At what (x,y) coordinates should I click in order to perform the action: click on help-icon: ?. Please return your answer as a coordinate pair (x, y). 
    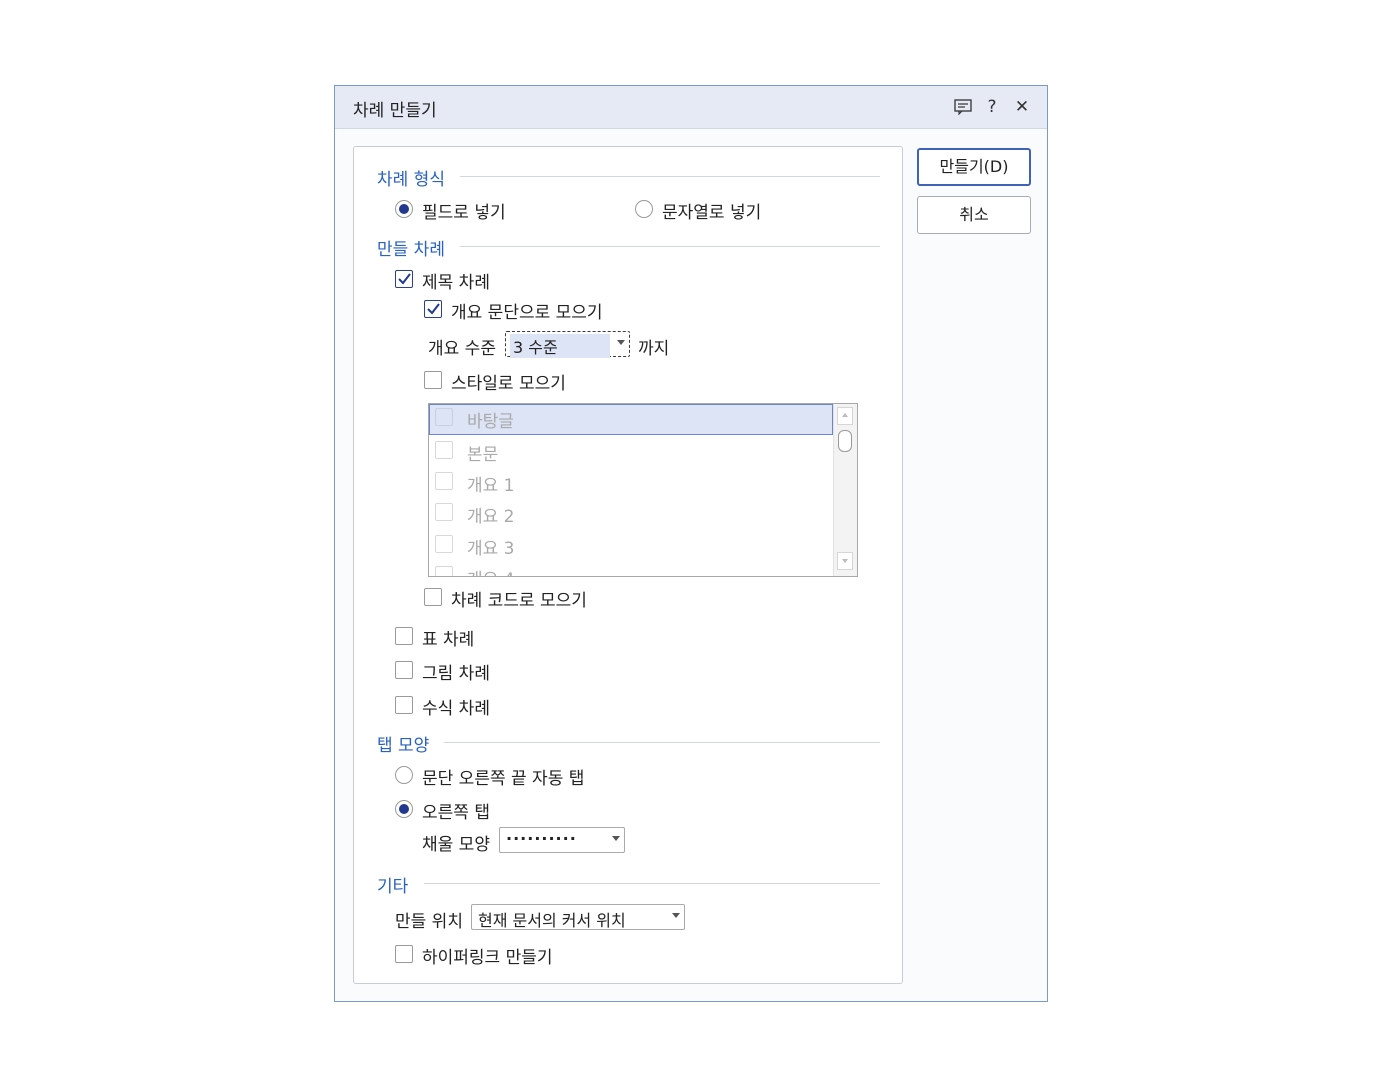
    Looking at the image, I should click on (992, 107).